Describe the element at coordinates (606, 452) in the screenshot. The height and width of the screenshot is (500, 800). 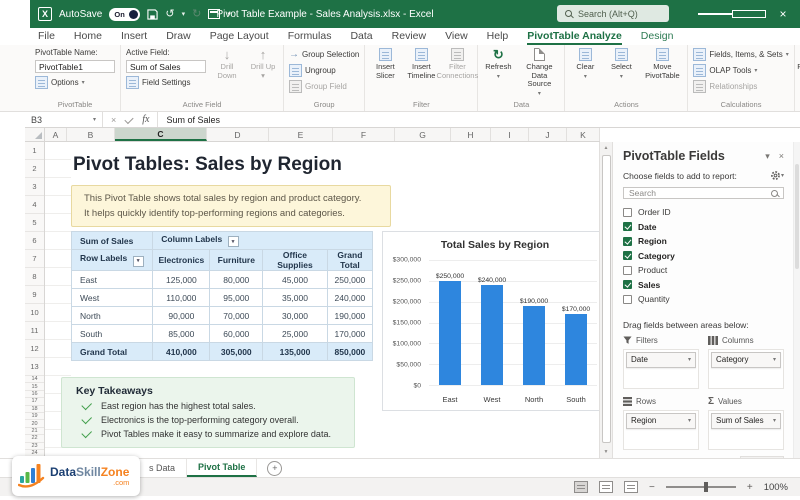
I see `scroll-down-icon: ▼` at that location.